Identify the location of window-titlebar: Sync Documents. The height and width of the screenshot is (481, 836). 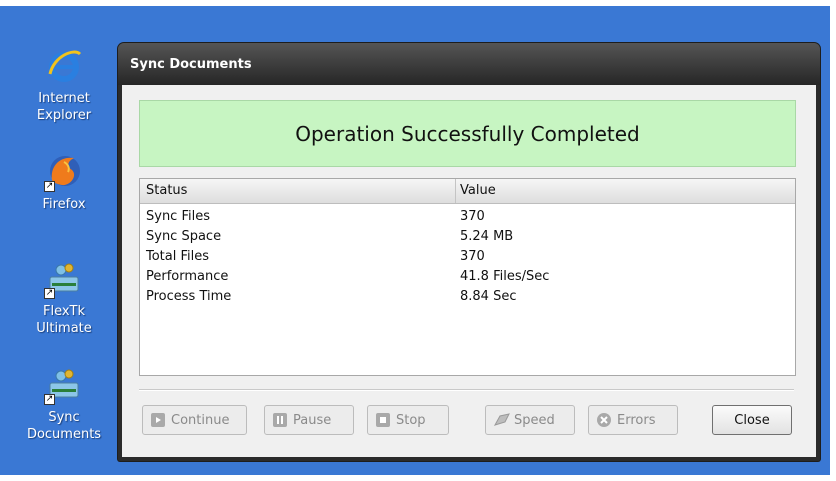
(469, 64).